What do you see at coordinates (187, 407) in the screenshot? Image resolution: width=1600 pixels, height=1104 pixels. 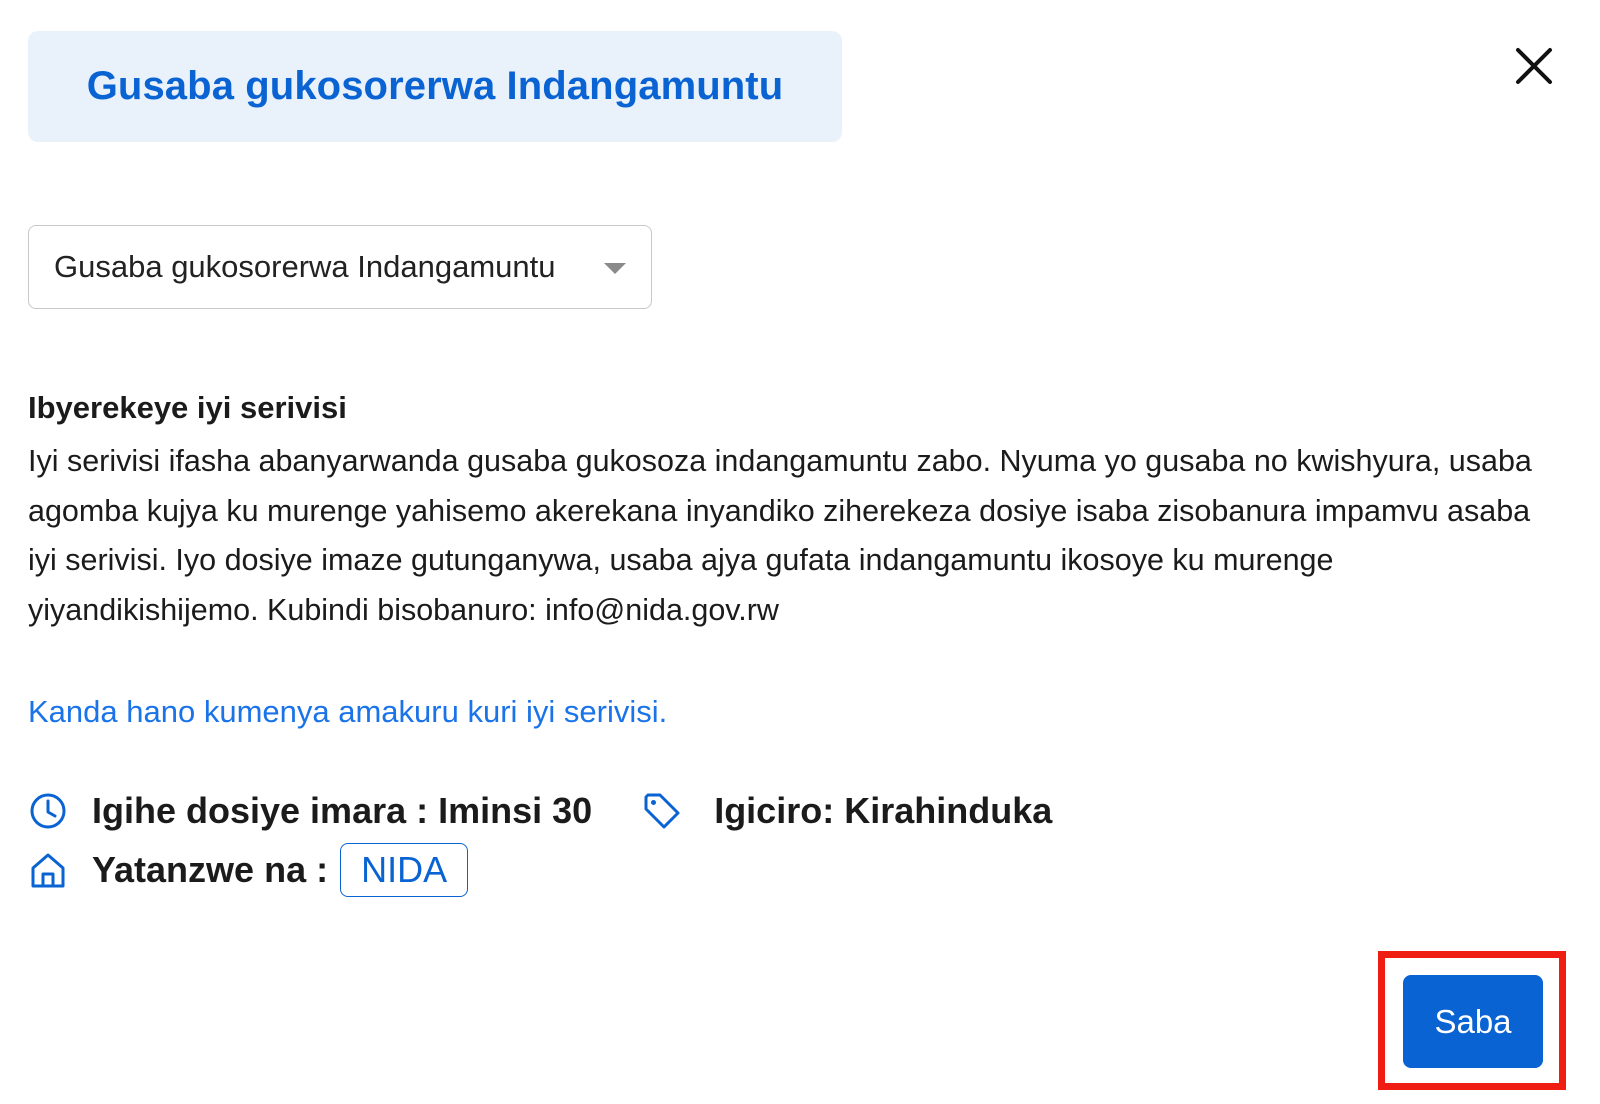 I see `about-heading: Ibyerekeye iyi serivisi` at bounding box center [187, 407].